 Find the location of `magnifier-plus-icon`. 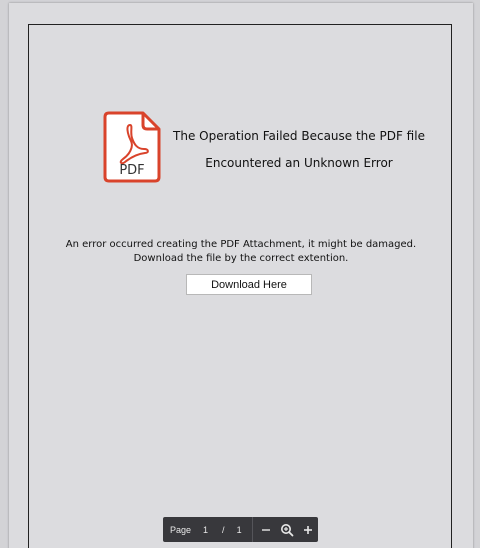

magnifier-plus-icon is located at coordinates (287, 529).